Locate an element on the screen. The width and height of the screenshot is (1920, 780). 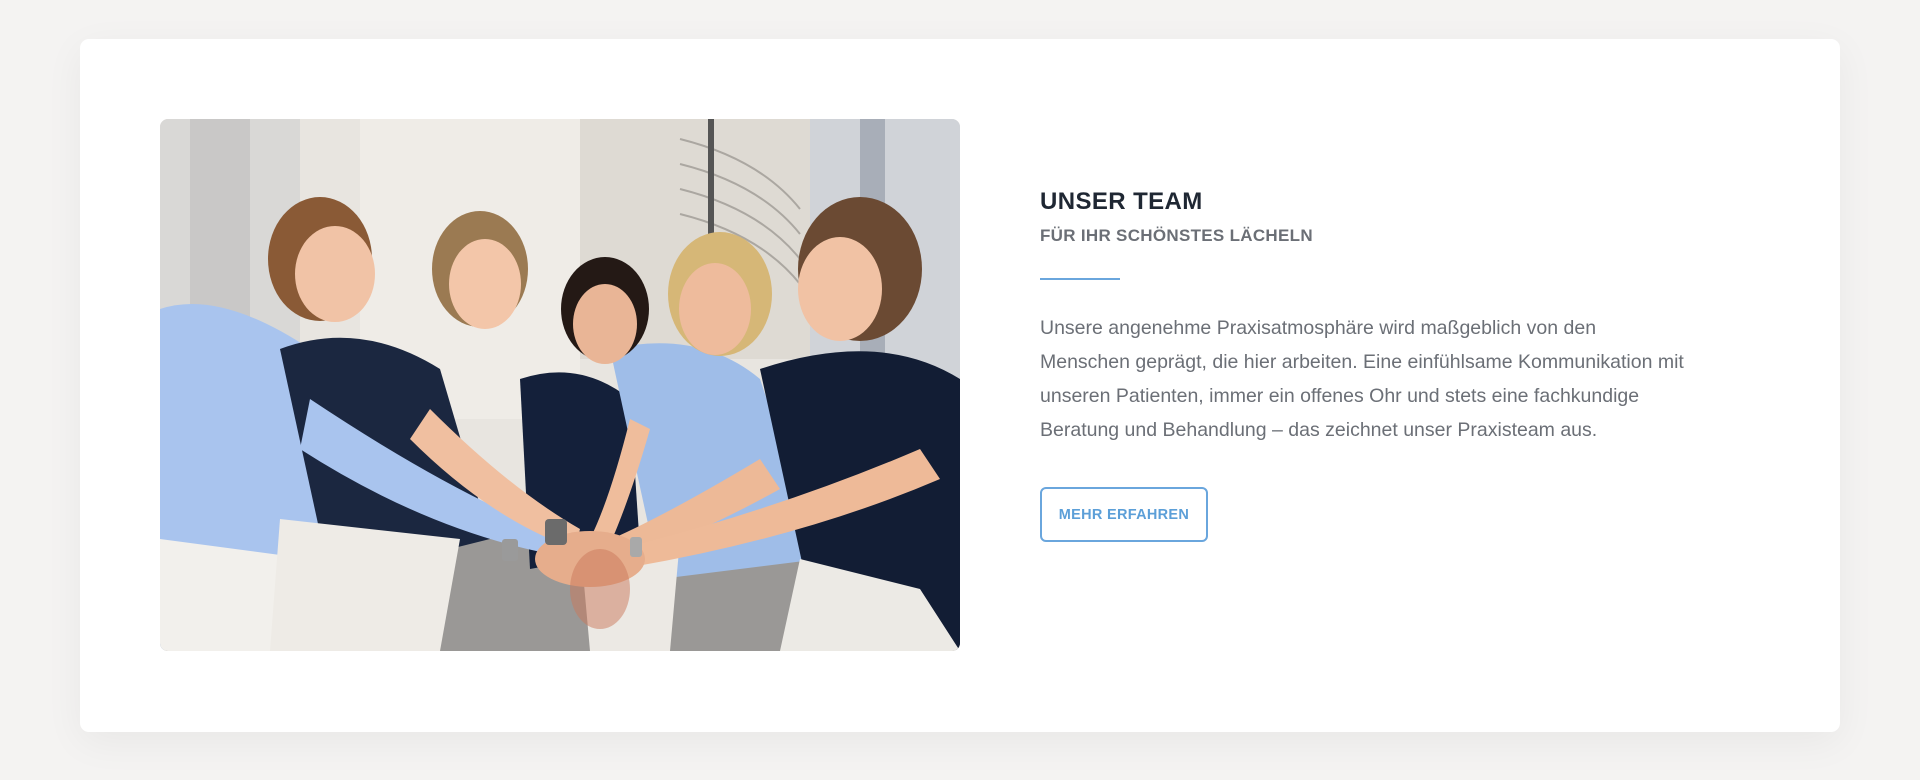
section-title: UNSER TEAM is located at coordinates (1121, 201).